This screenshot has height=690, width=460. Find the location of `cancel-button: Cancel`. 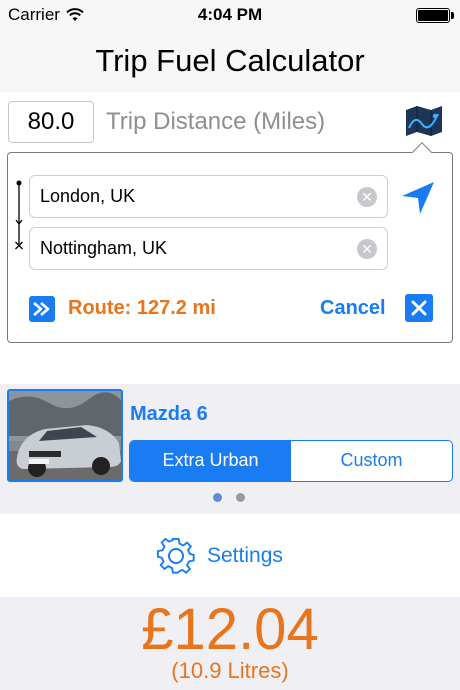

cancel-button: Cancel is located at coordinates (353, 308).